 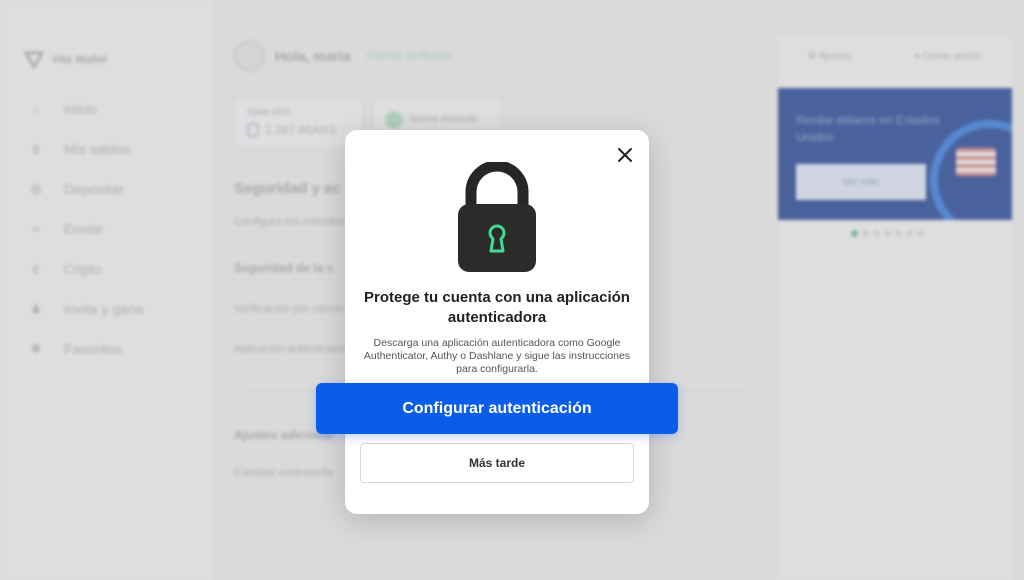 What do you see at coordinates (497, 463) in the screenshot?
I see `later-button: Más tarde` at bounding box center [497, 463].